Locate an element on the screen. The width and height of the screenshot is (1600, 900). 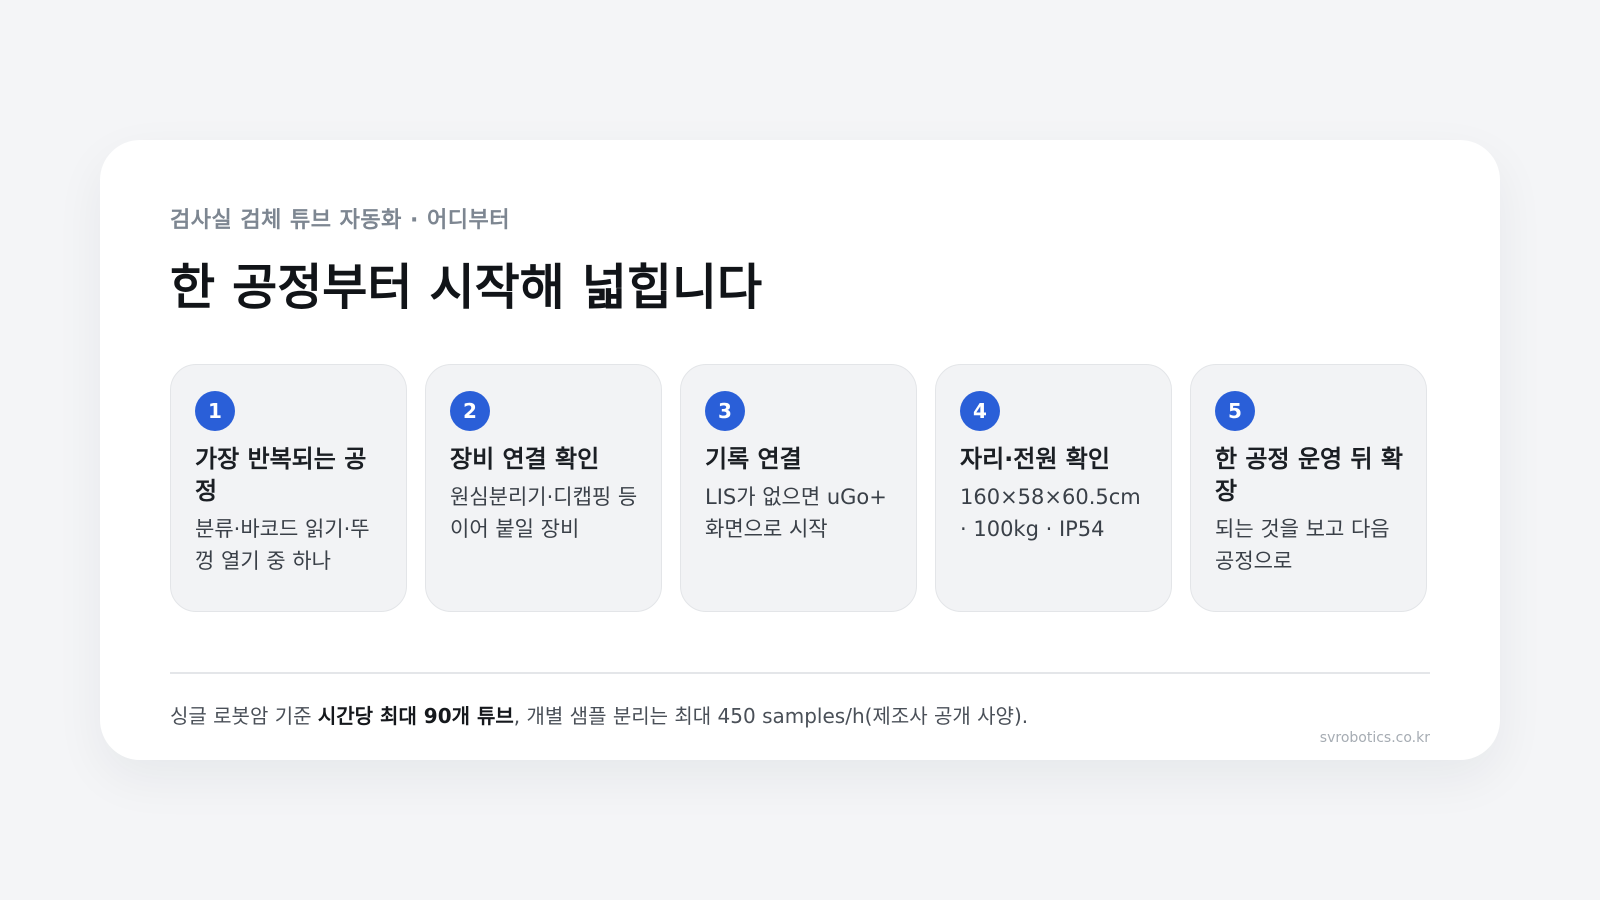
step-title: 기록 연결 is located at coordinates (753, 459).